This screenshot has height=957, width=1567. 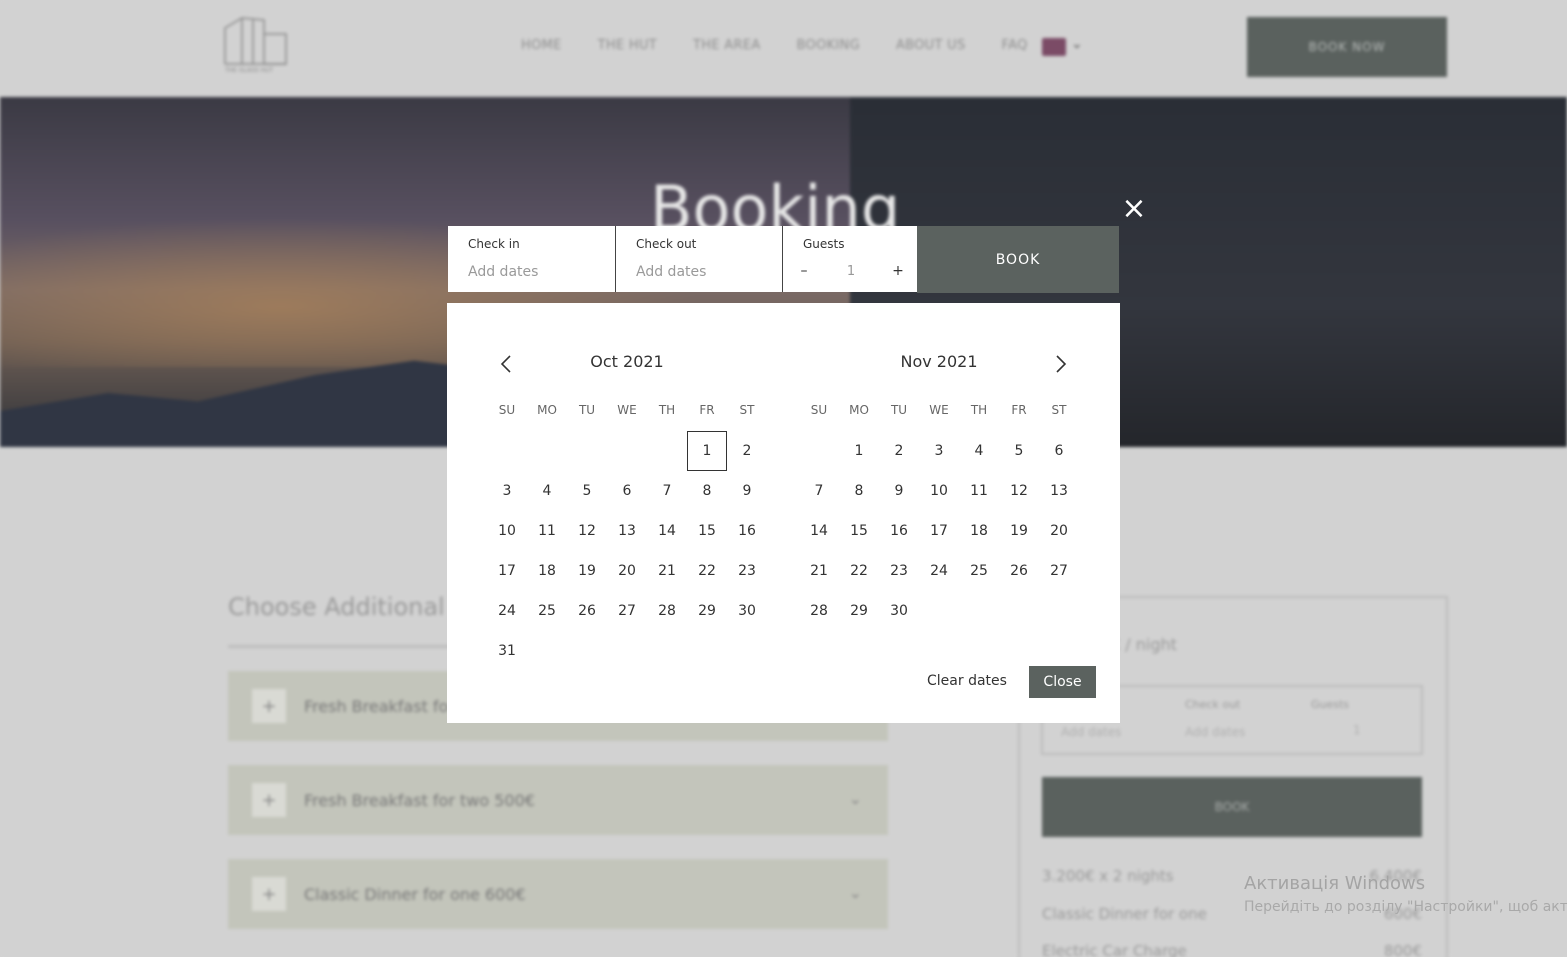 What do you see at coordinates (1091, 732) in the screenshot?
I see `side-check-in-placeholder: Add dates` at bounding box center [1091, 732].